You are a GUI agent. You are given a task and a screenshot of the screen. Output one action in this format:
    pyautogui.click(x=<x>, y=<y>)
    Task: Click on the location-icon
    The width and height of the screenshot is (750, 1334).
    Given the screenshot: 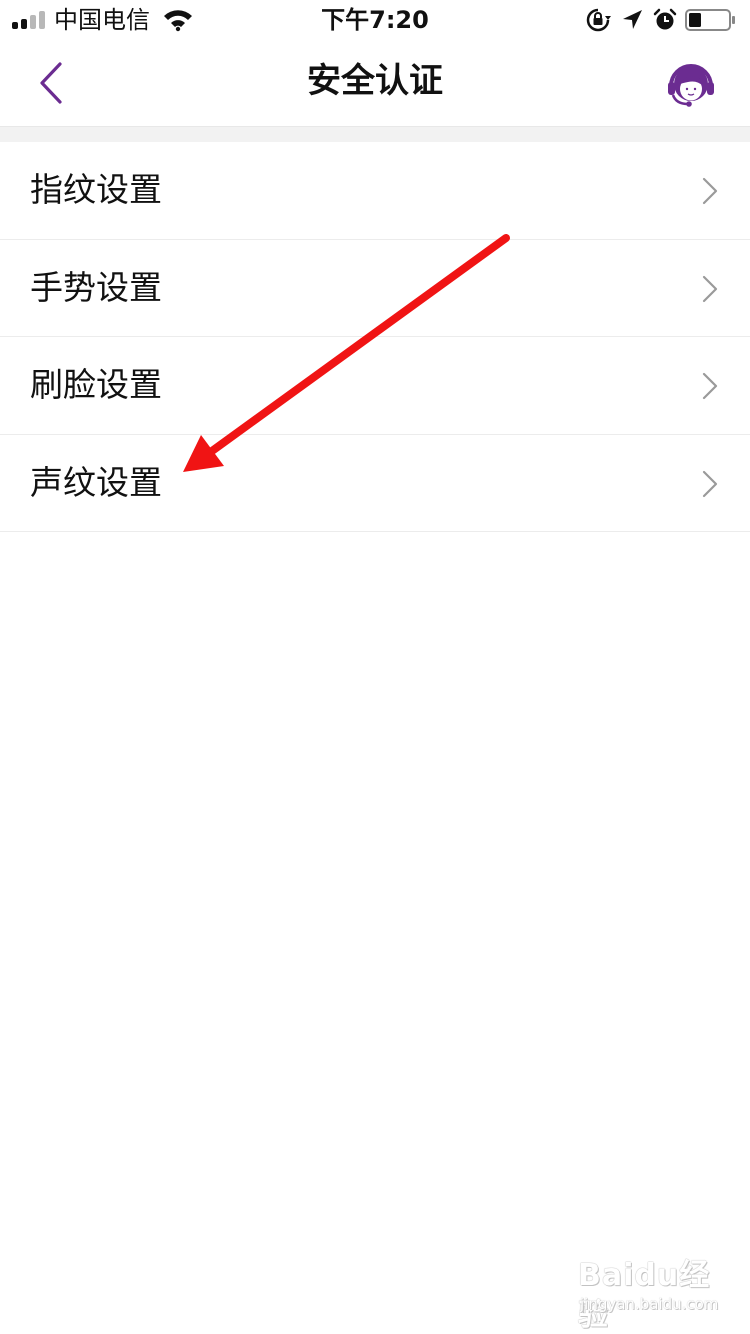 What is the action you would take?
    pyautogui.click(x=632, y=19)
    